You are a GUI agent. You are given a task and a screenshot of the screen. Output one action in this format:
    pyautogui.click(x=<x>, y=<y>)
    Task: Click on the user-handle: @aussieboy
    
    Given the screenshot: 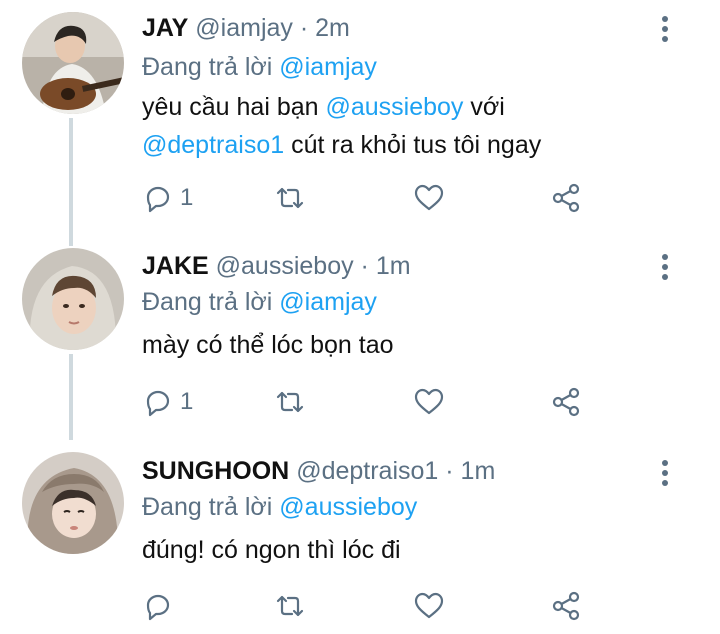 What is the action you would take?
    pyautogui.click(x=285, y=266)
    